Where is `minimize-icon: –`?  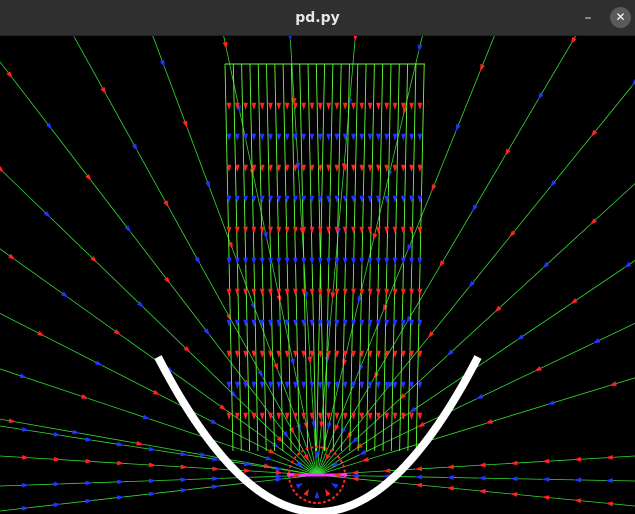
minimize-icon: – is located at coordinates (588, 18).